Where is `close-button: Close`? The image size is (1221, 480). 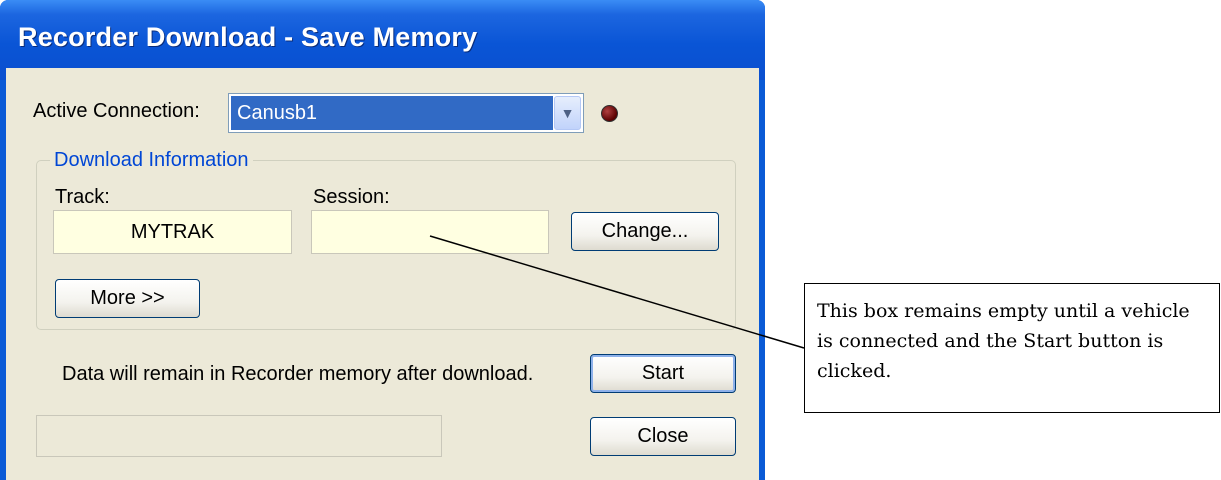 close-button: Close is located at coordinates (663, 436).